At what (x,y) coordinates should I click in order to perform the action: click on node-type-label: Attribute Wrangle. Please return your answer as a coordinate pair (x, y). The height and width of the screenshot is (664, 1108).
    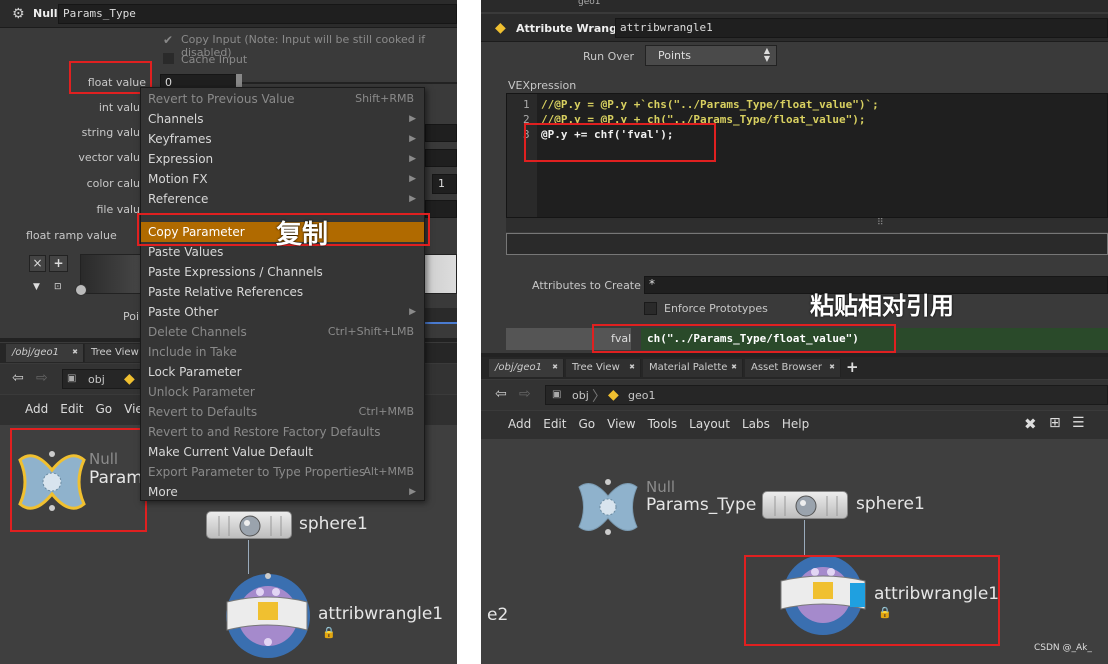
    Looking at the image, I should click on (572, 28).